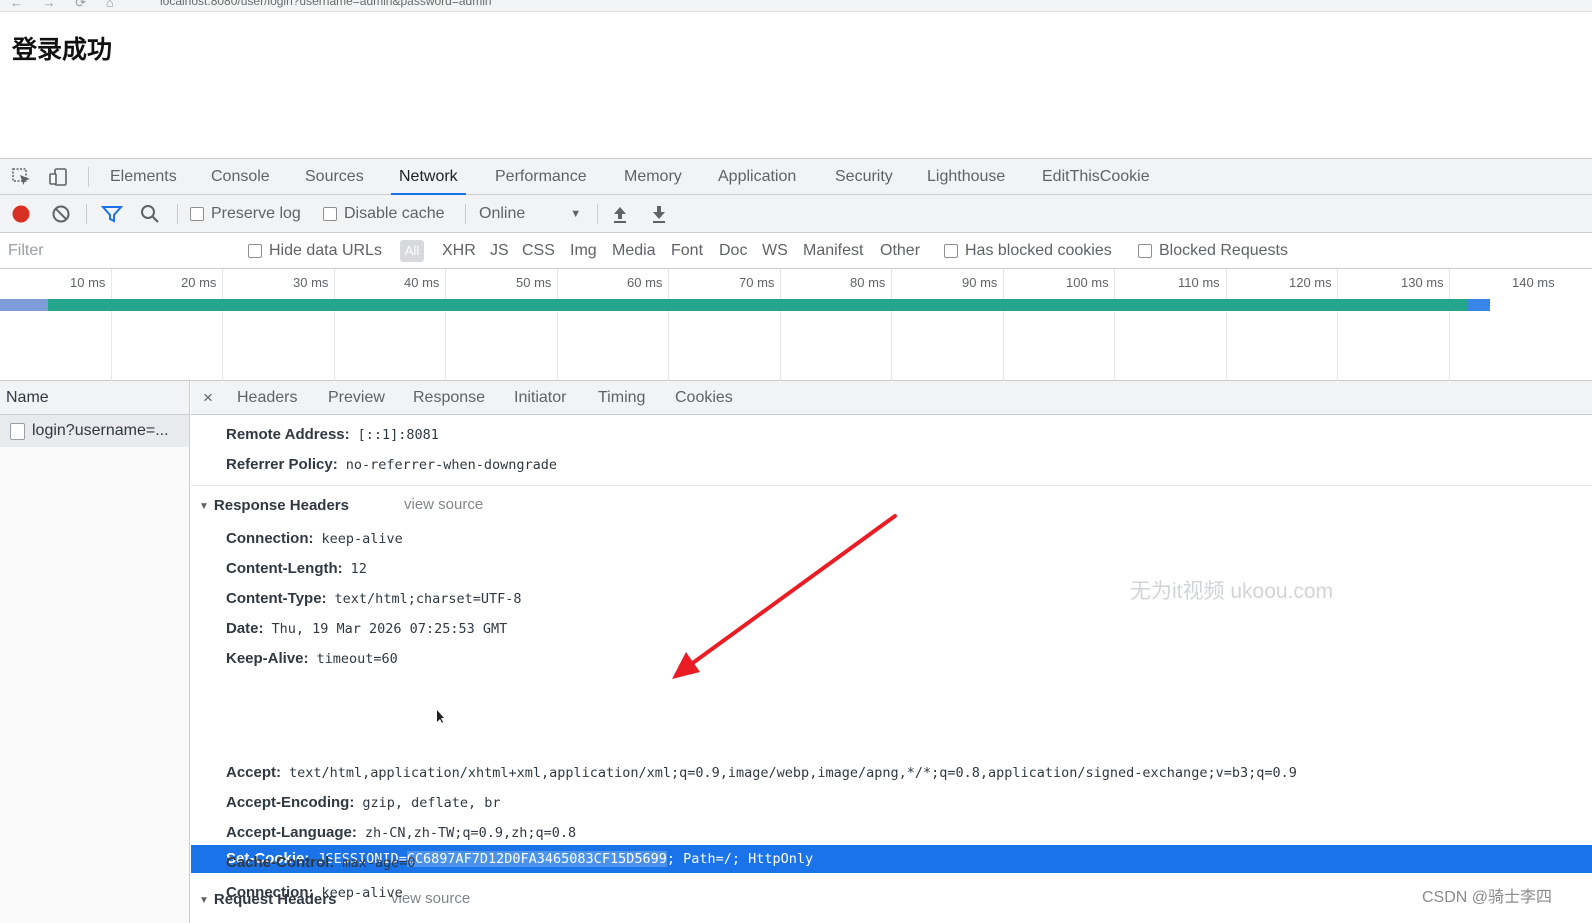 Image resolution: width=1592 pixels, height=923 pixels. I want to click on section-divider, so click(891, 485).